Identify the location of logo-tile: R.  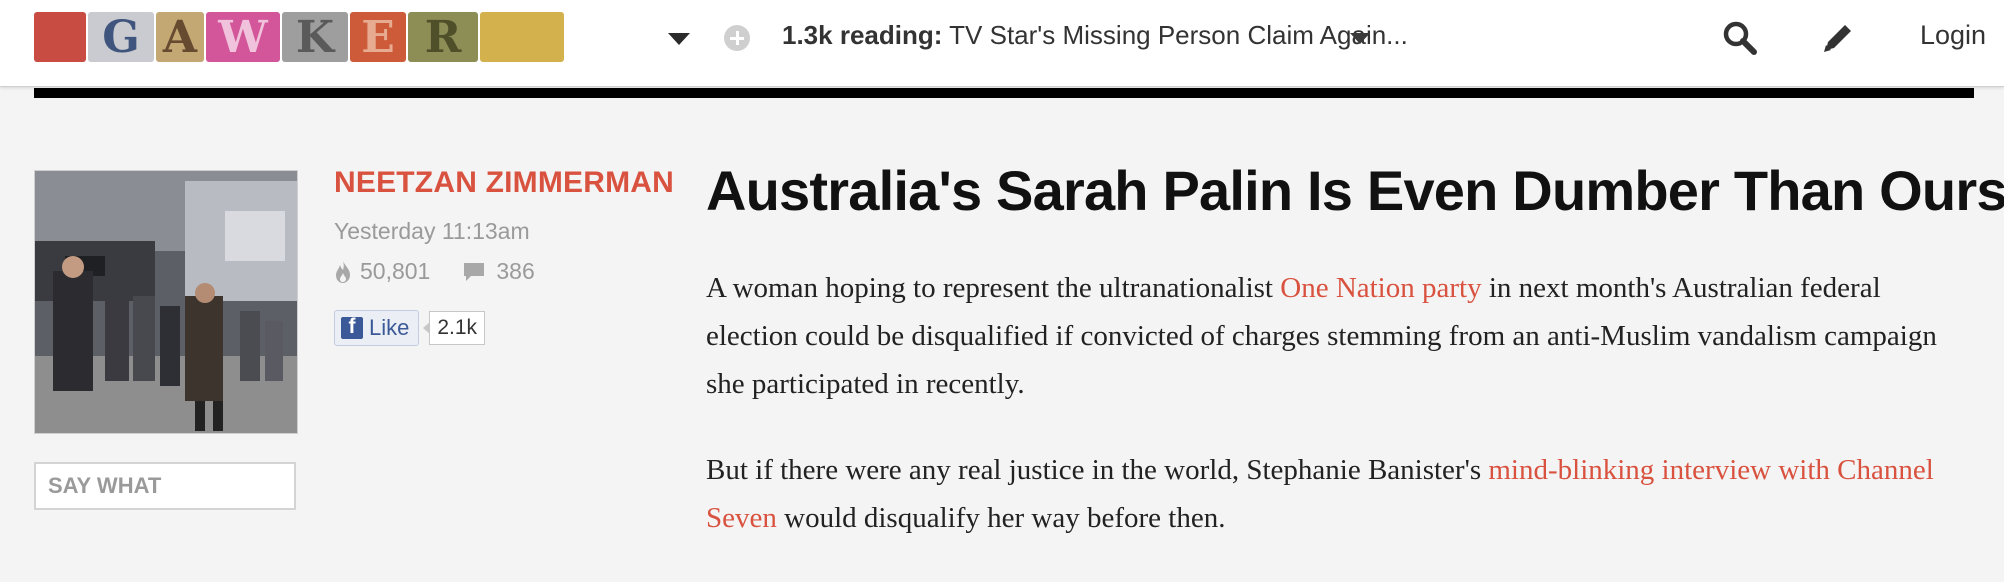
(443, 37).